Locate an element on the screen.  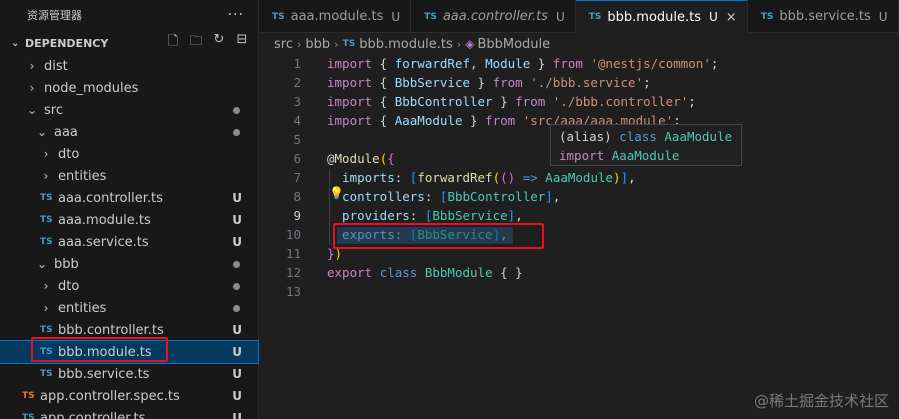
code-text: imports: [forwardRef(() => AaaModule)], is located at coordinates (481, 177).